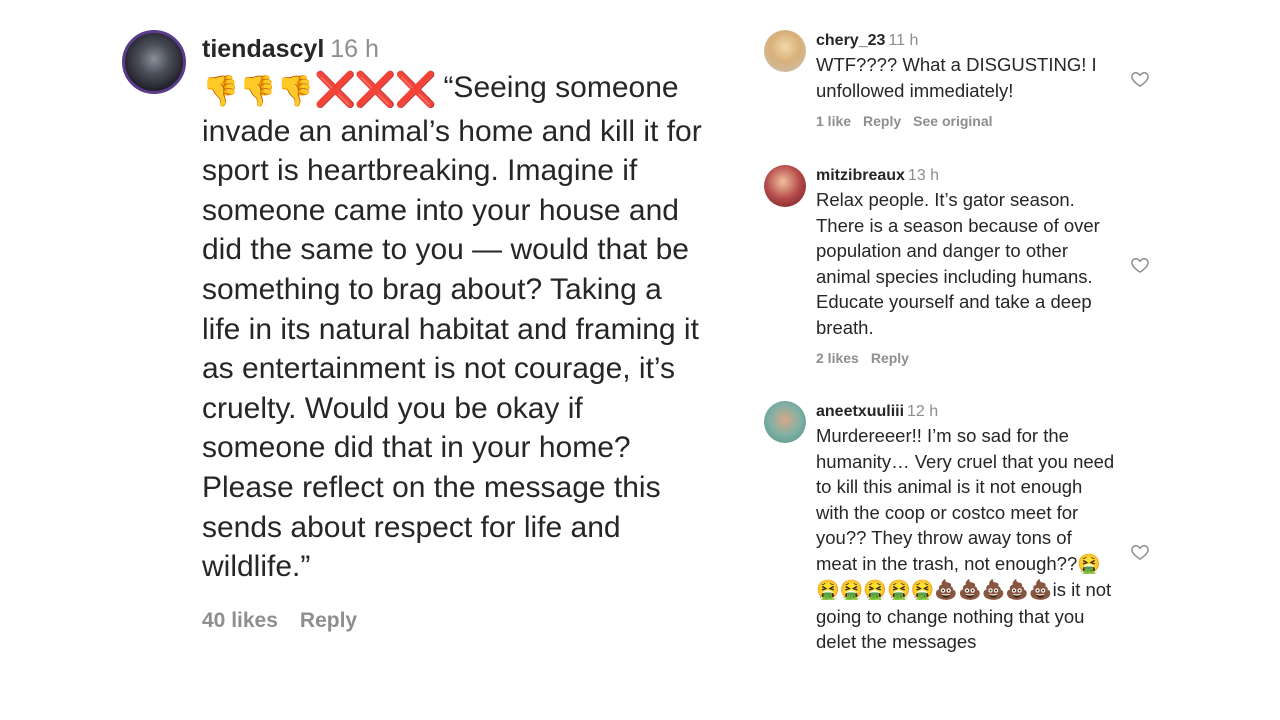 The width and height of the screenshot is (1280, 720). I want to click on timestamp: 13 h, so click(923, 175).